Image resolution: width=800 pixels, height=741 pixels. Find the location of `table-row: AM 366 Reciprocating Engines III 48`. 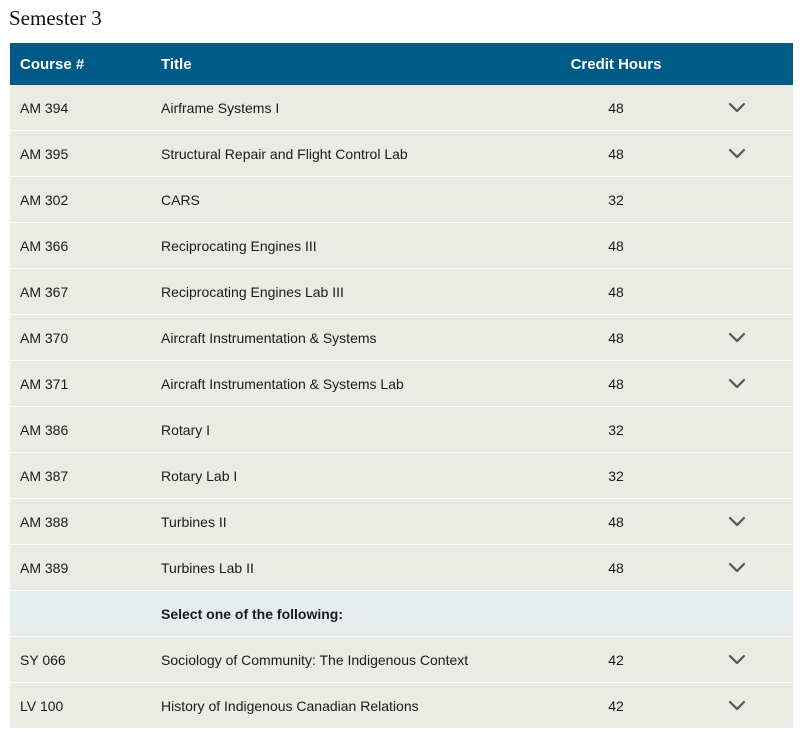

table-row: AM 366 Reciprocating Engines III 48 is located at coordinates (401, 246).